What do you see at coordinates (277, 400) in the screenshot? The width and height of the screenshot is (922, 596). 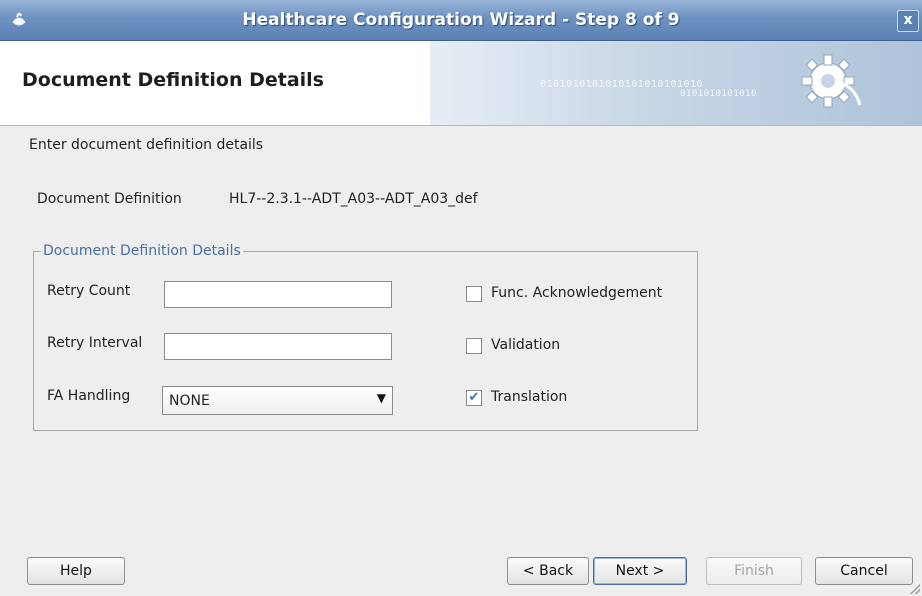 I see `fa-handling-select: NONE ▼` at bounding box center [277, 400].